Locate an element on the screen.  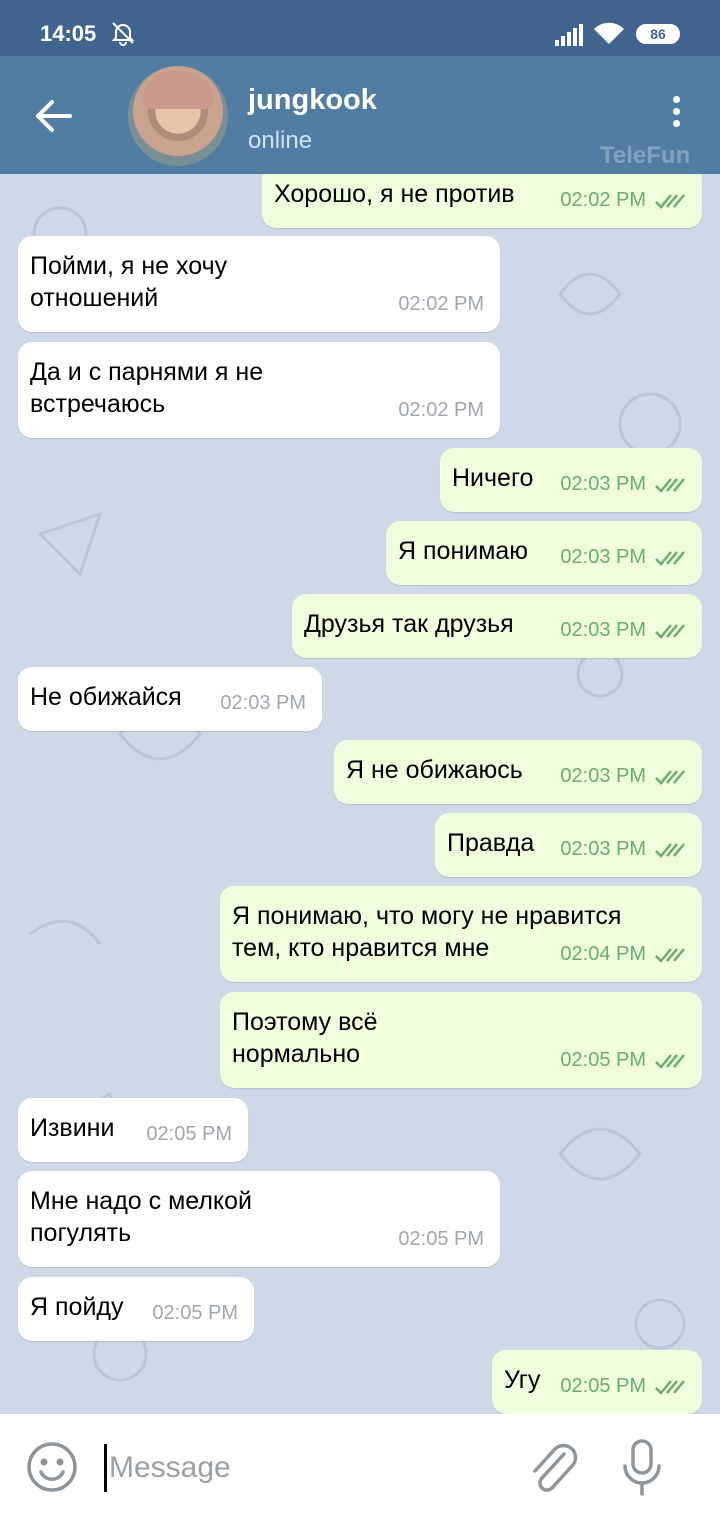
message-text: Хорошо, я не против is located at coordinates (394, 194).